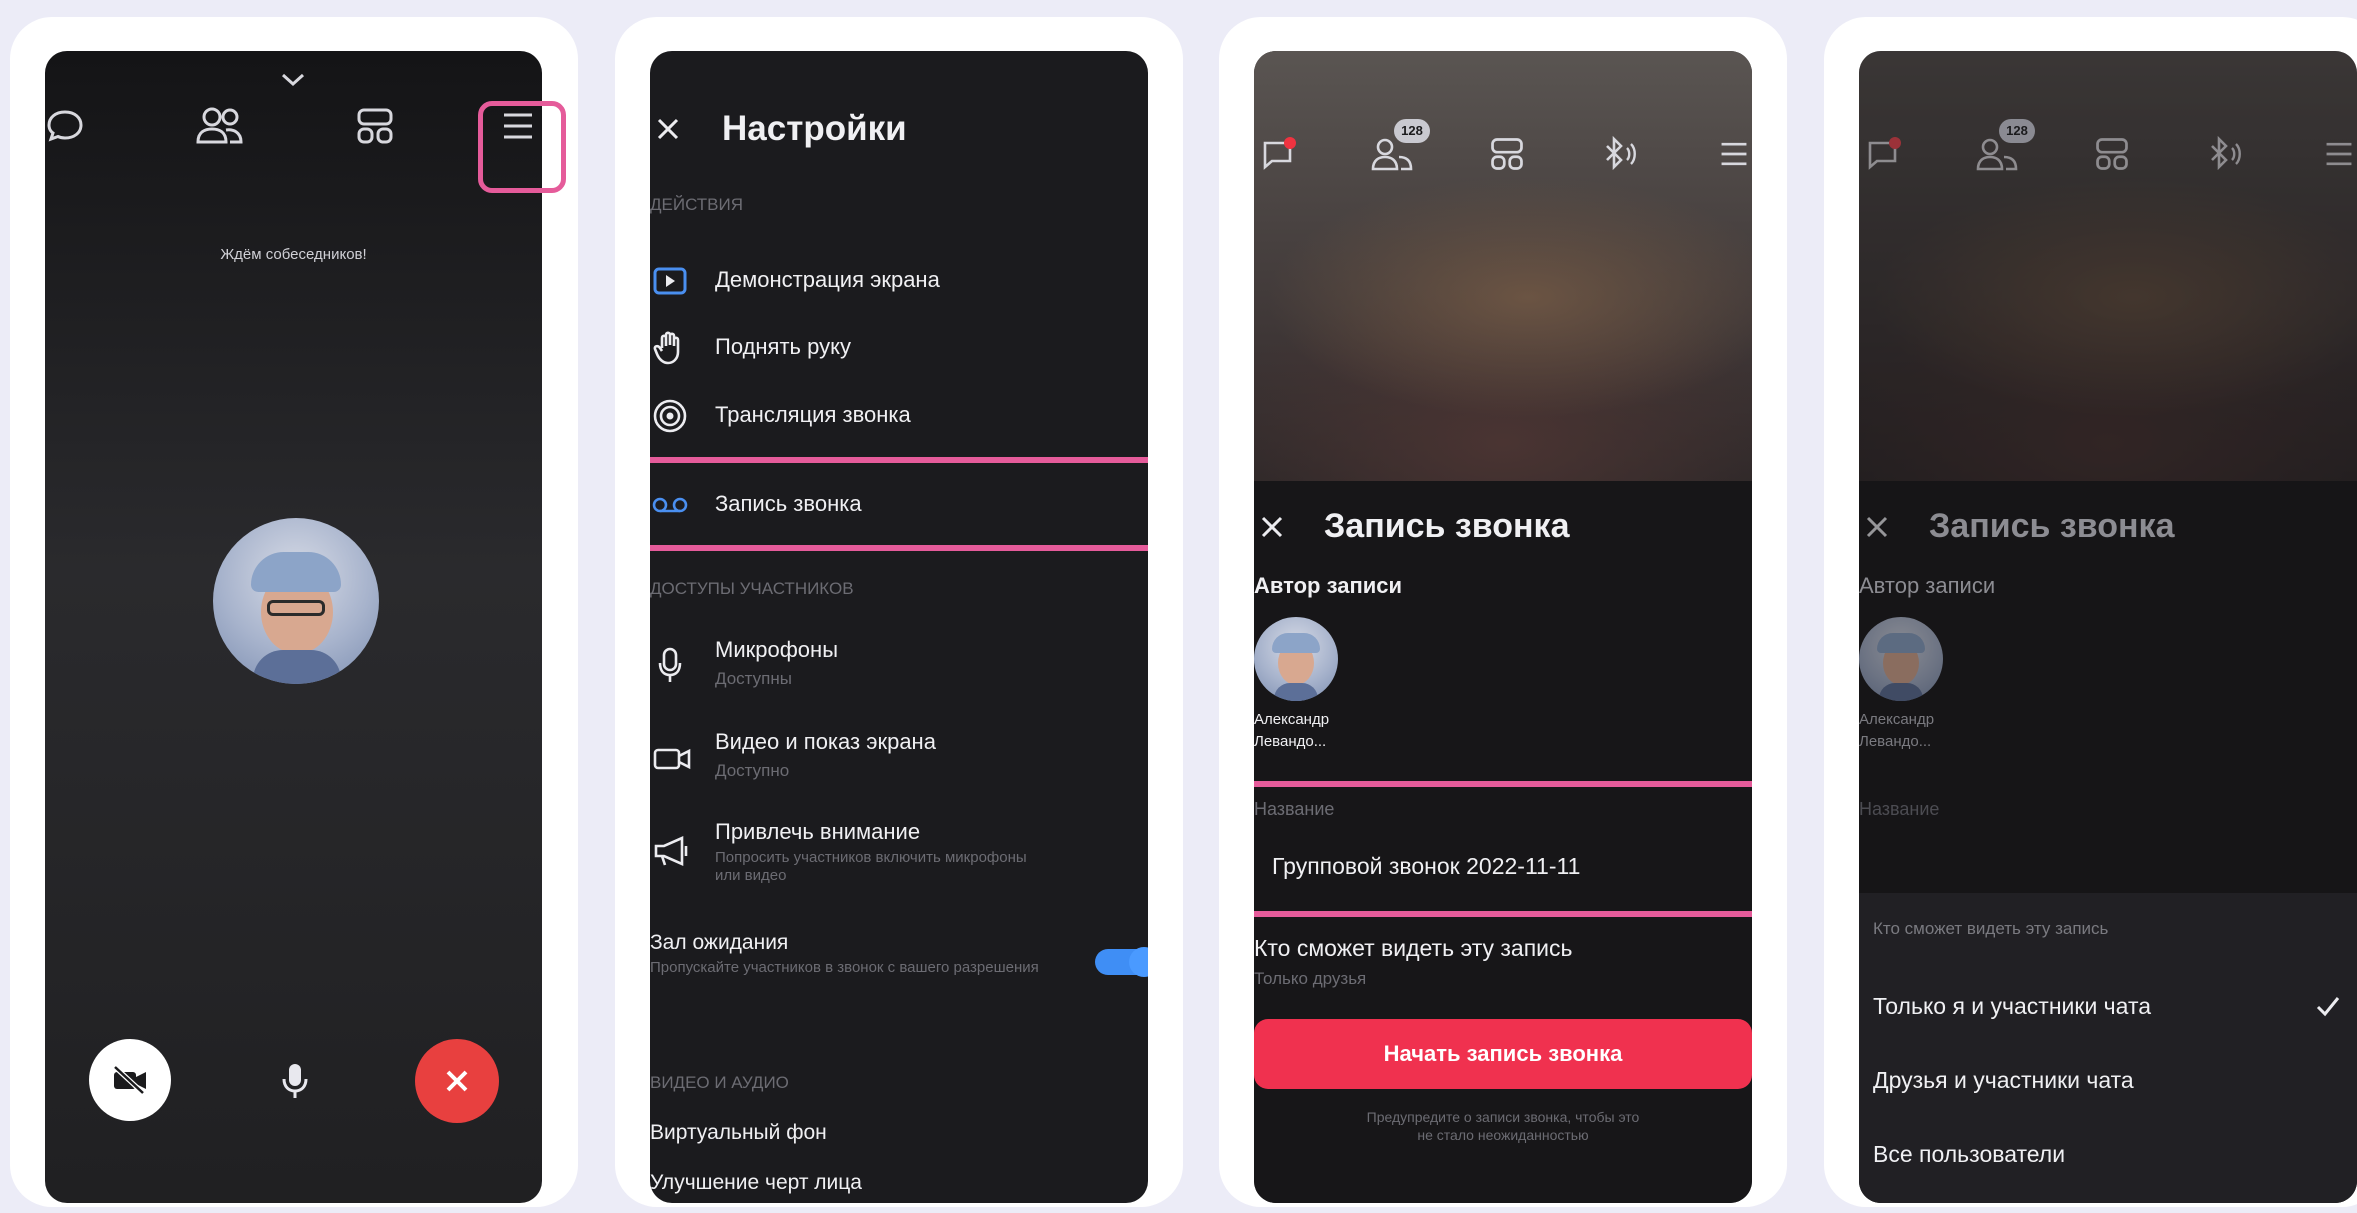  Describe the element at coordinates (1121, 962) in the screenshot. I see `waiting-room-toggle` at that location.